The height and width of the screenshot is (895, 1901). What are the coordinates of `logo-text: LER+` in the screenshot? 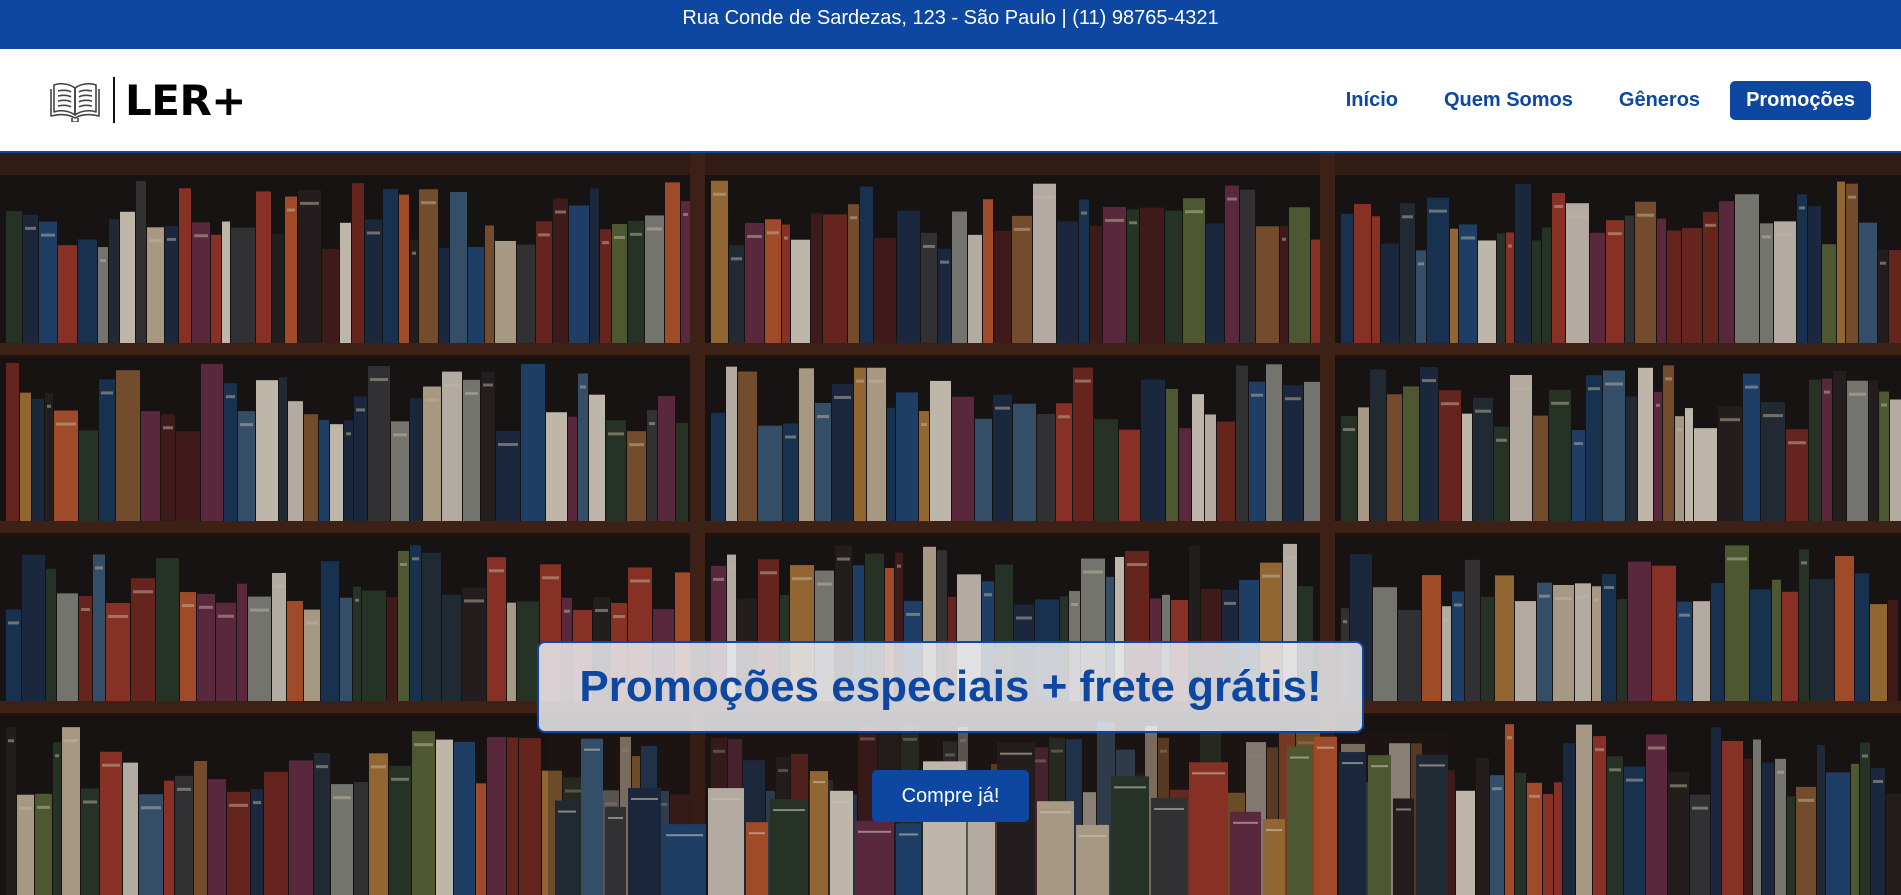 It's located at (186, 100).